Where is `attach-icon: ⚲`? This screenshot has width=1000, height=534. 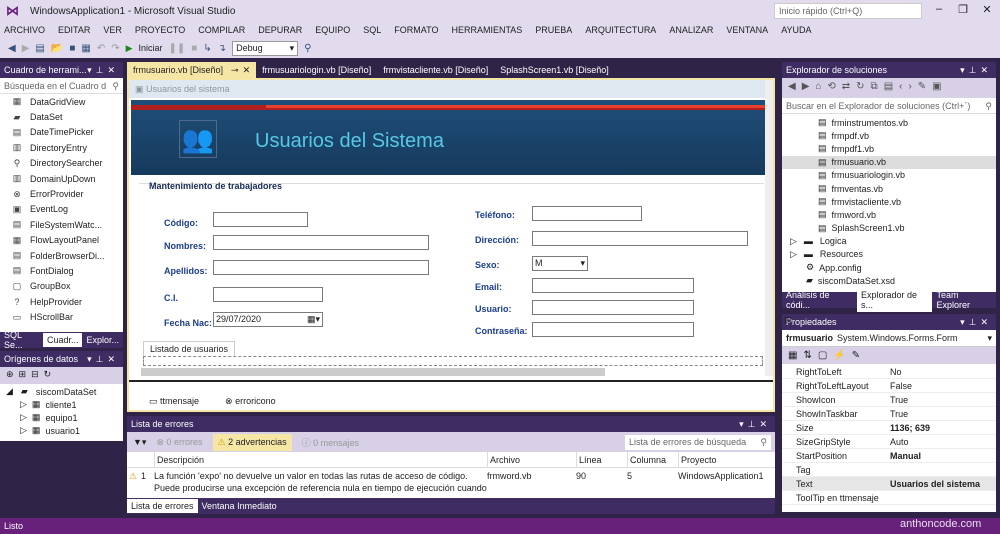 attach-icon: ⚲ is located at coordinates (307, 48).